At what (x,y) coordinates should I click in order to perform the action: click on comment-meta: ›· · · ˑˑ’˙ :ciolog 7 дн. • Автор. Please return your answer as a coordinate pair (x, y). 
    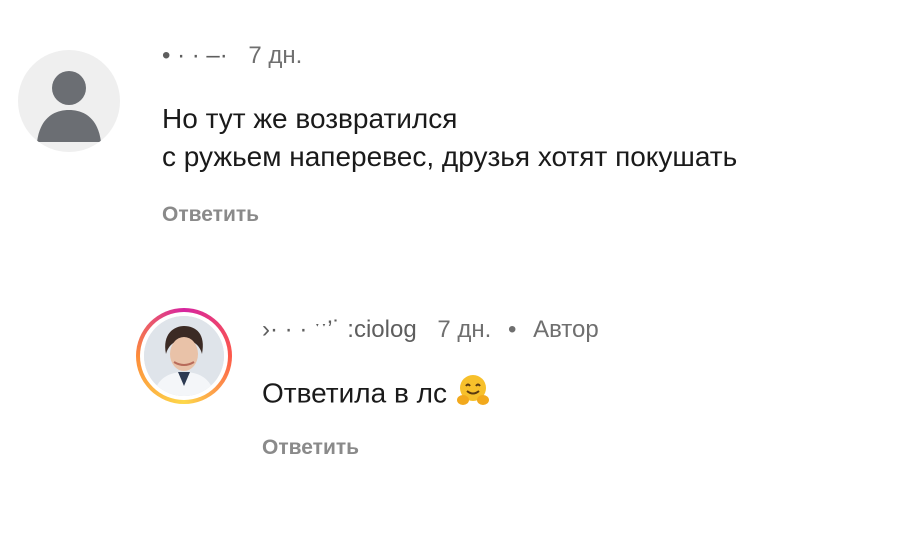
    Looking at the image, I should click on (430, 330).